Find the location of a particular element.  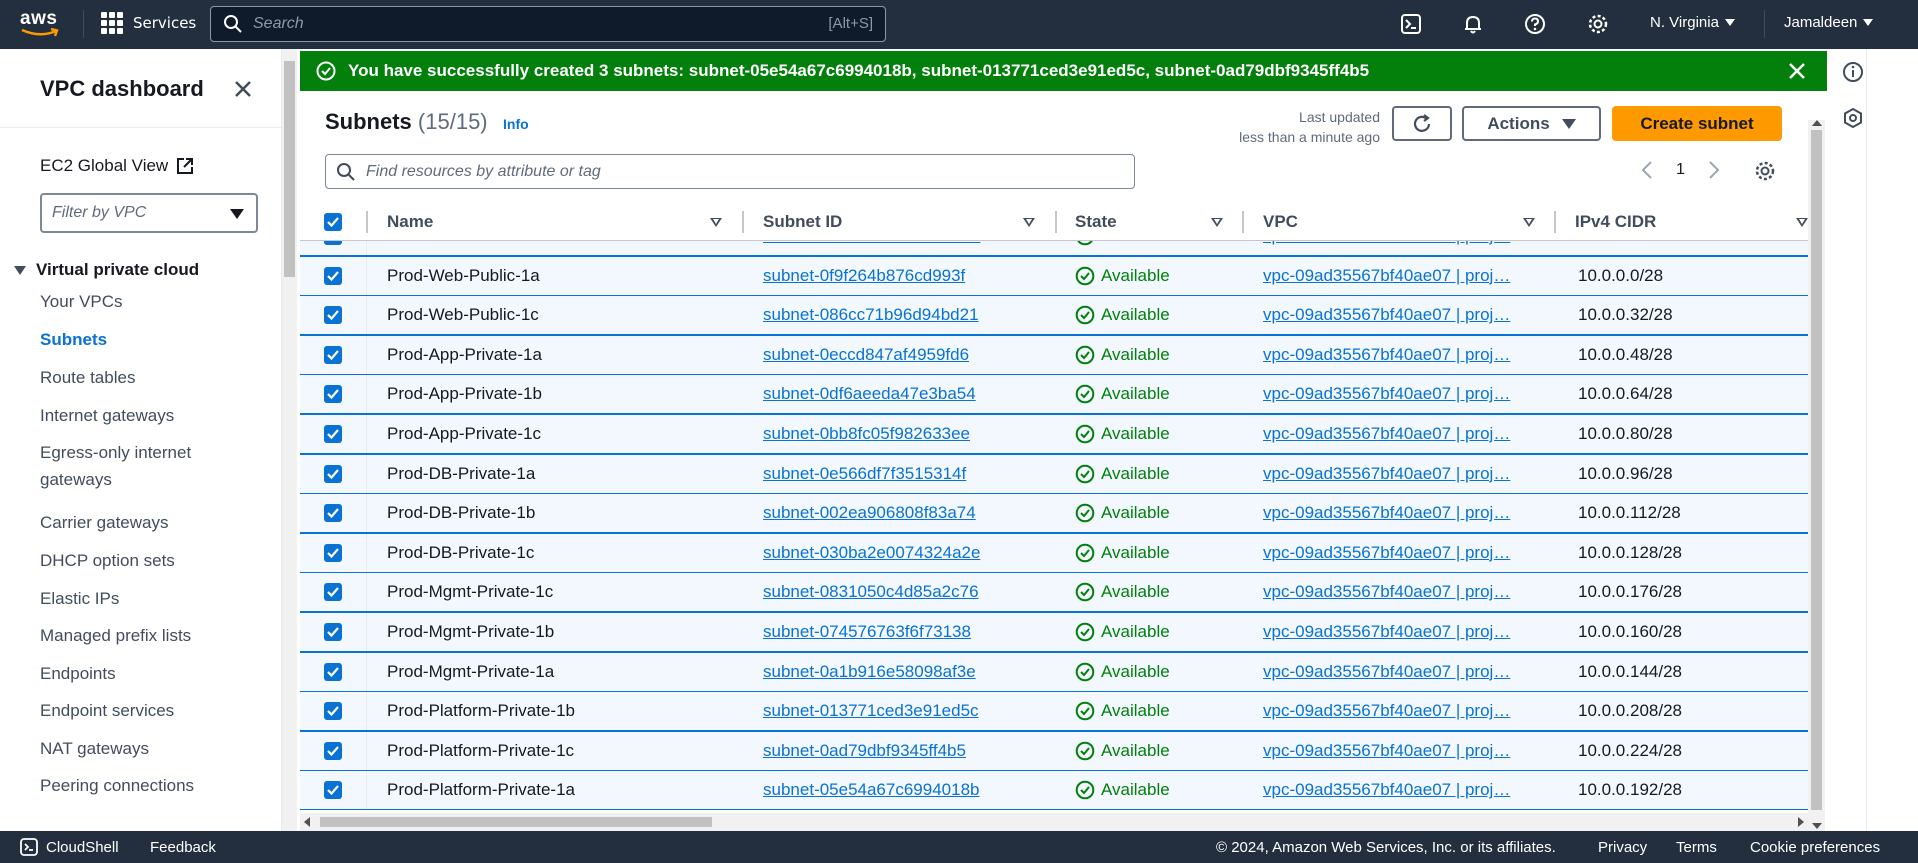

search-input is located at coordinates (523, 24).